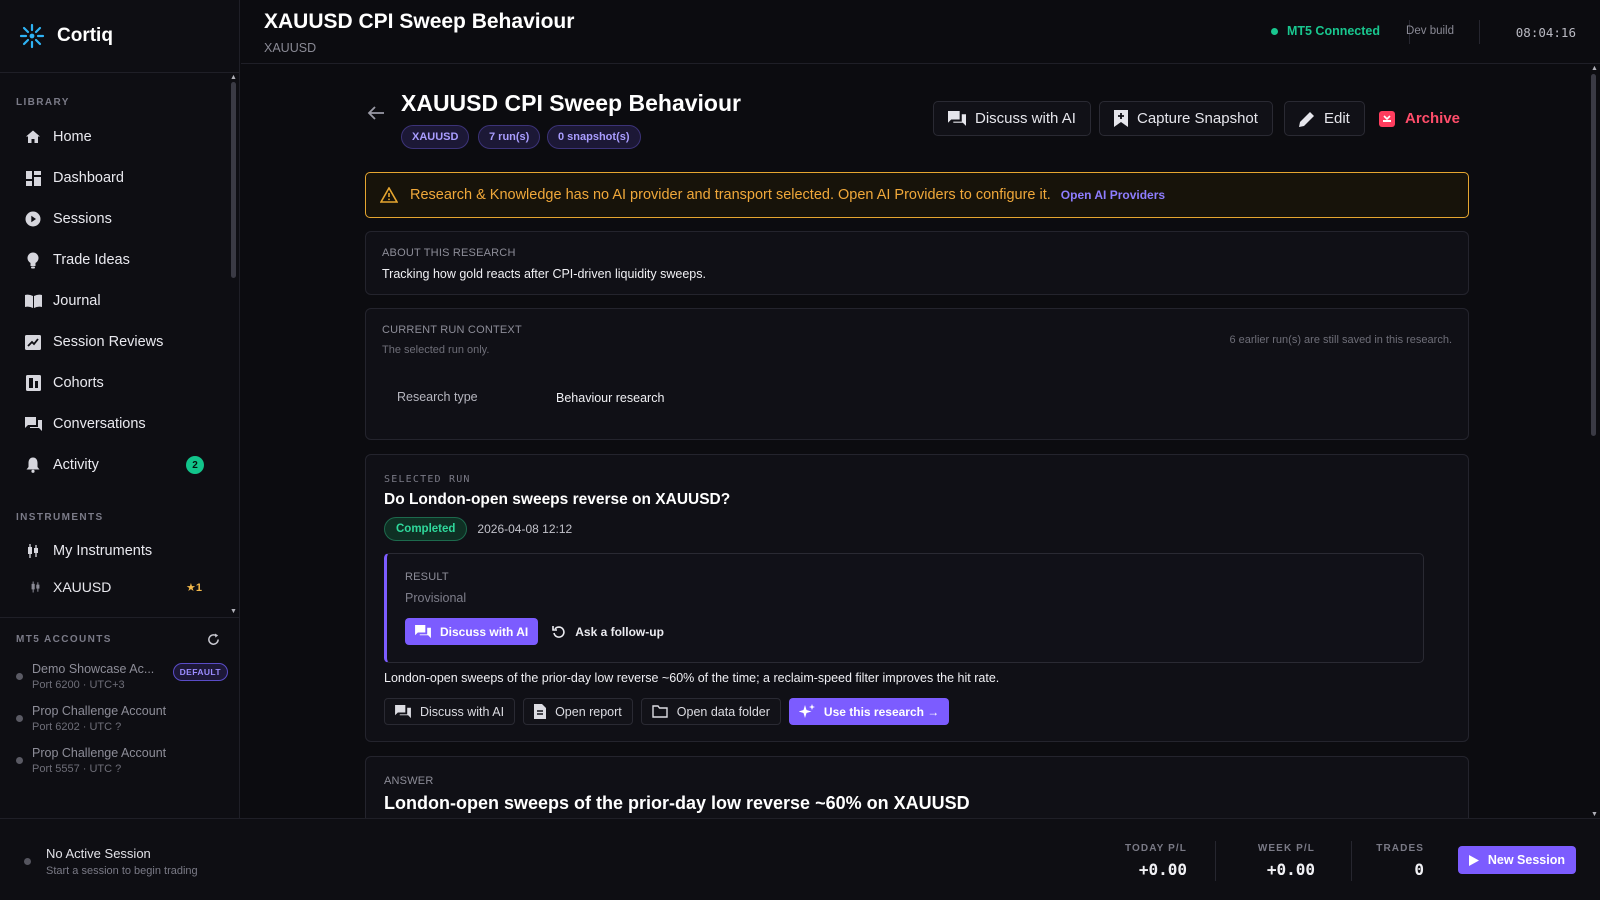  I want to click on open-report-button: Open report, so click(578, 711).